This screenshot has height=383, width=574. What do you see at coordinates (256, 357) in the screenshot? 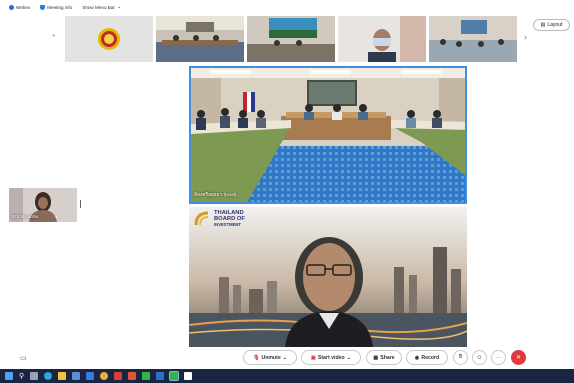
I see `microphone-off-icon: 🎙︎` at bounding box center [256, 357].